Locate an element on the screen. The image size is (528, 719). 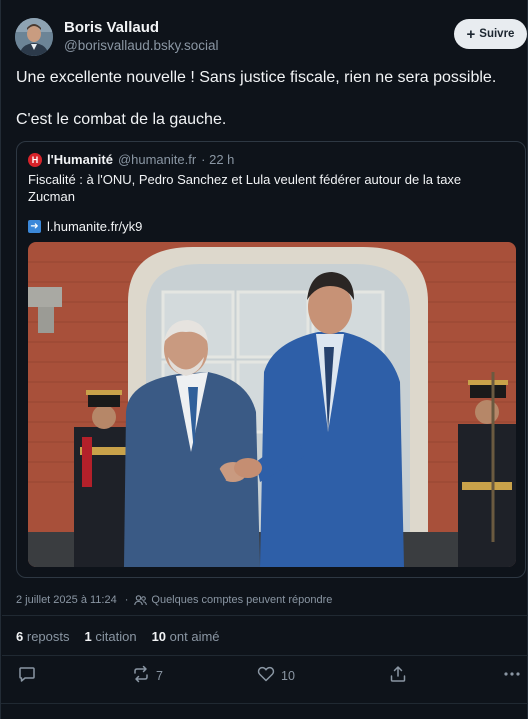
share-button is located at coordinates (398, 675).